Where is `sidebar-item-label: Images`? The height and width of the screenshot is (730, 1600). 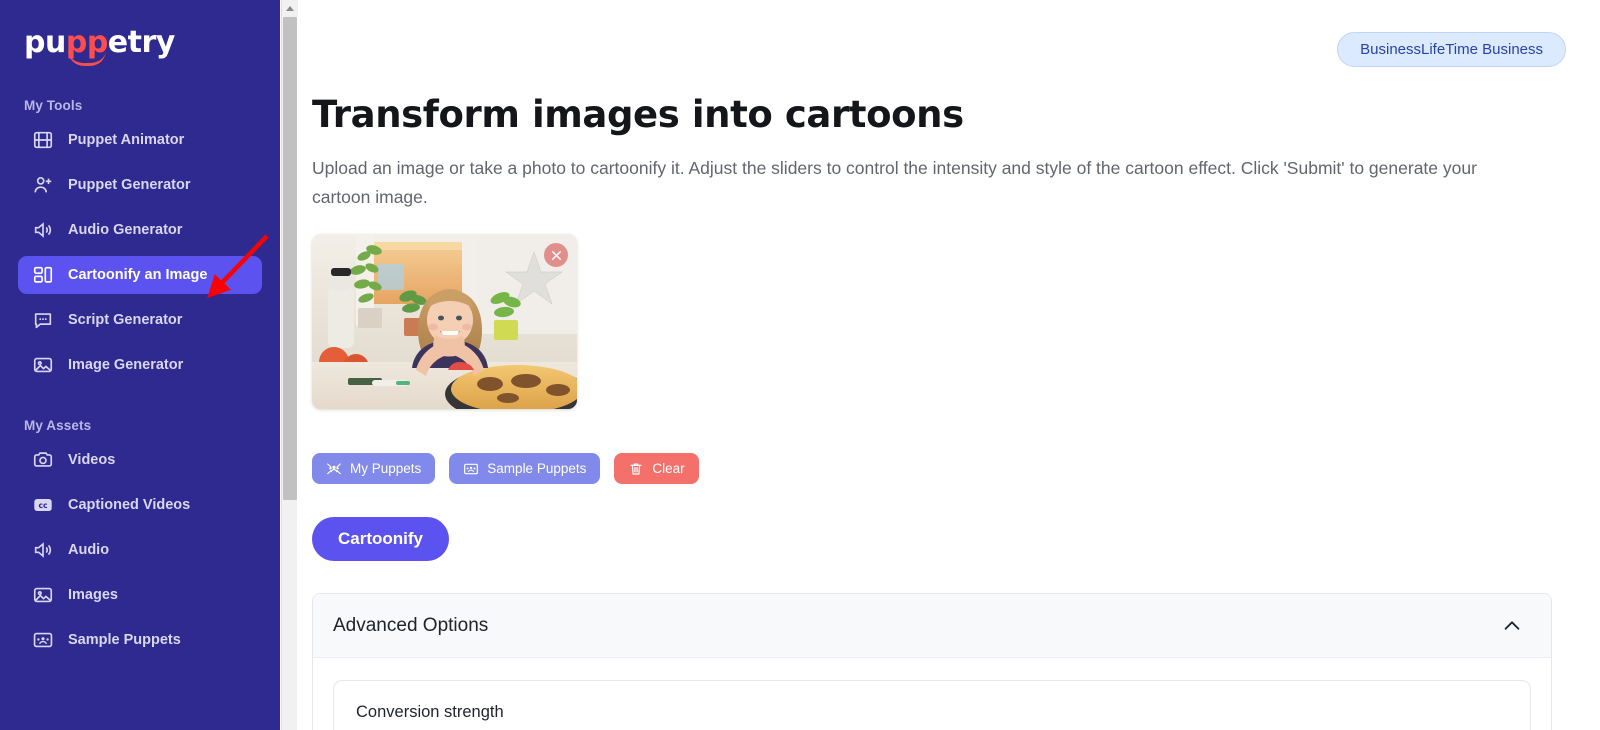
sidebar-item-label: Images is located at coordinates (93, 595).